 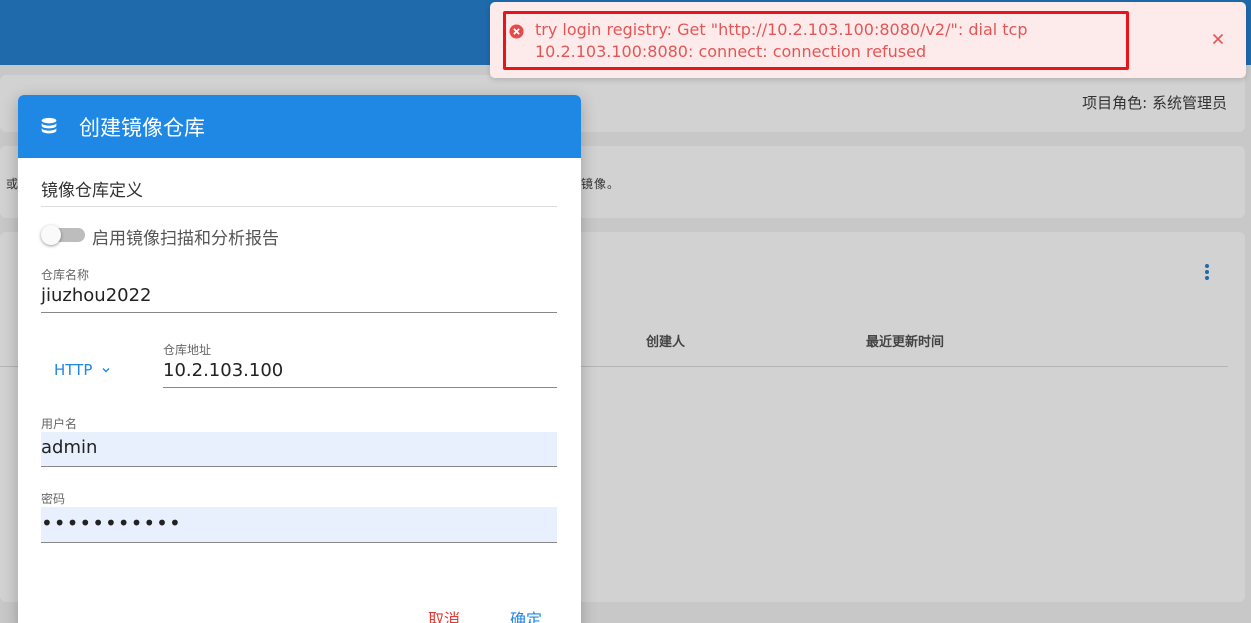 What do you see at coordinates (185, 239) in the screenshot?
I see `scan-toggle-label: 启用镜像扫描和分析报告` at bounding box center [185, 239].